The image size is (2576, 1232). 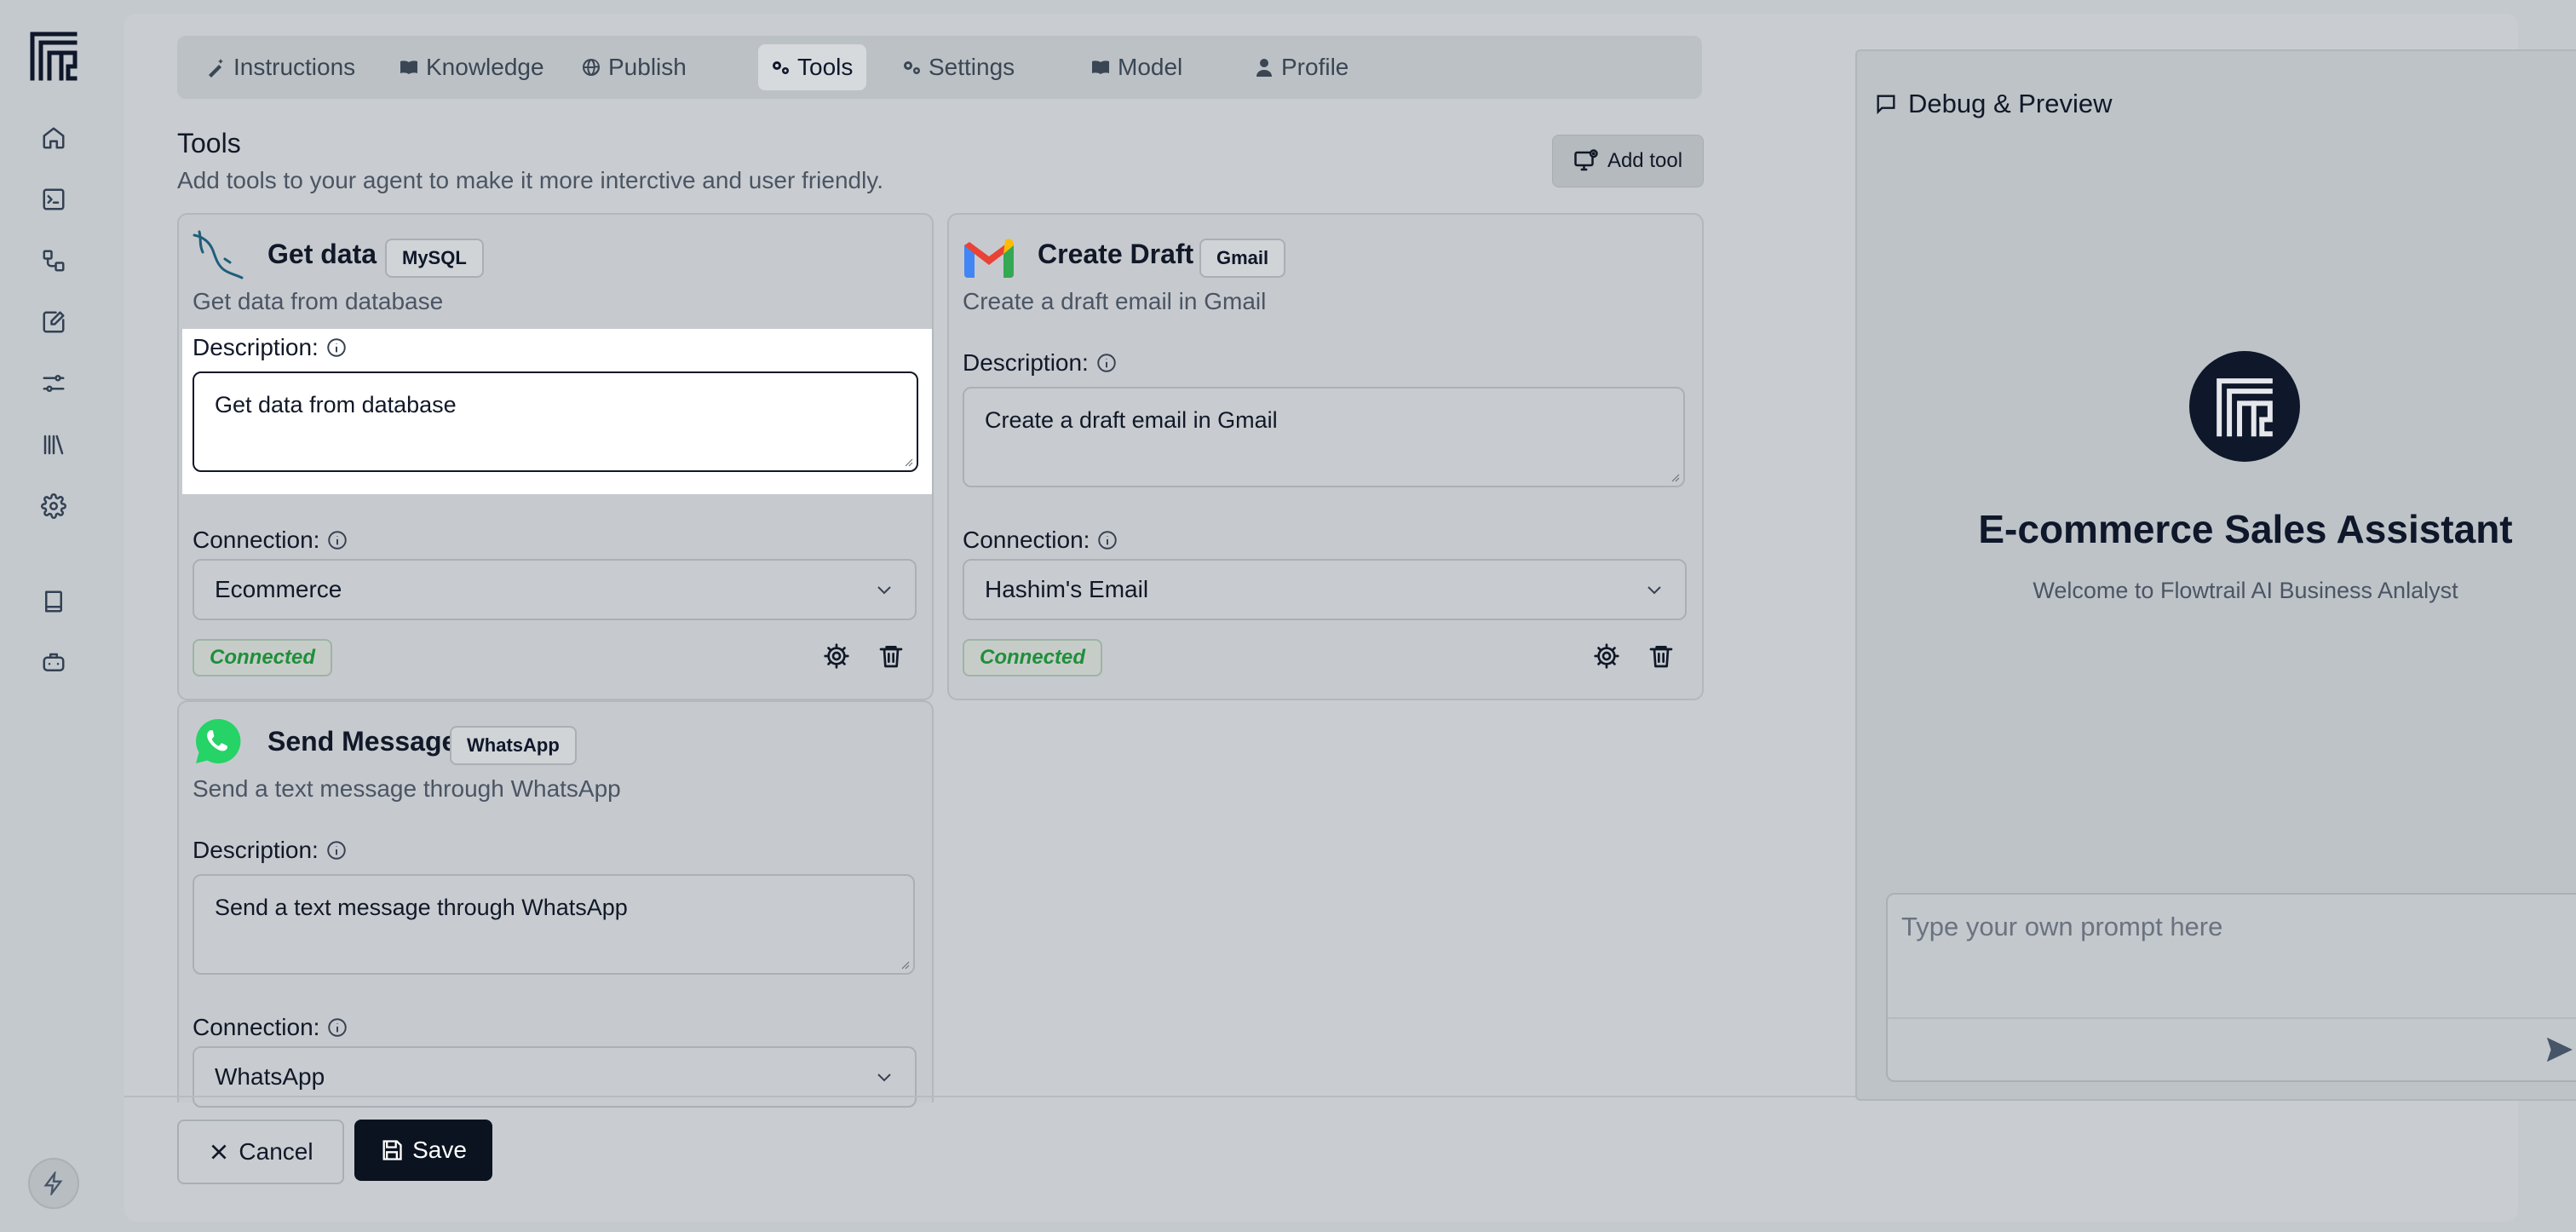 What do you see at coordinates (422, 907) in the screenshot?
I see `description-value: Send a text message through WhatsApp` at bounding box center [422, 907].